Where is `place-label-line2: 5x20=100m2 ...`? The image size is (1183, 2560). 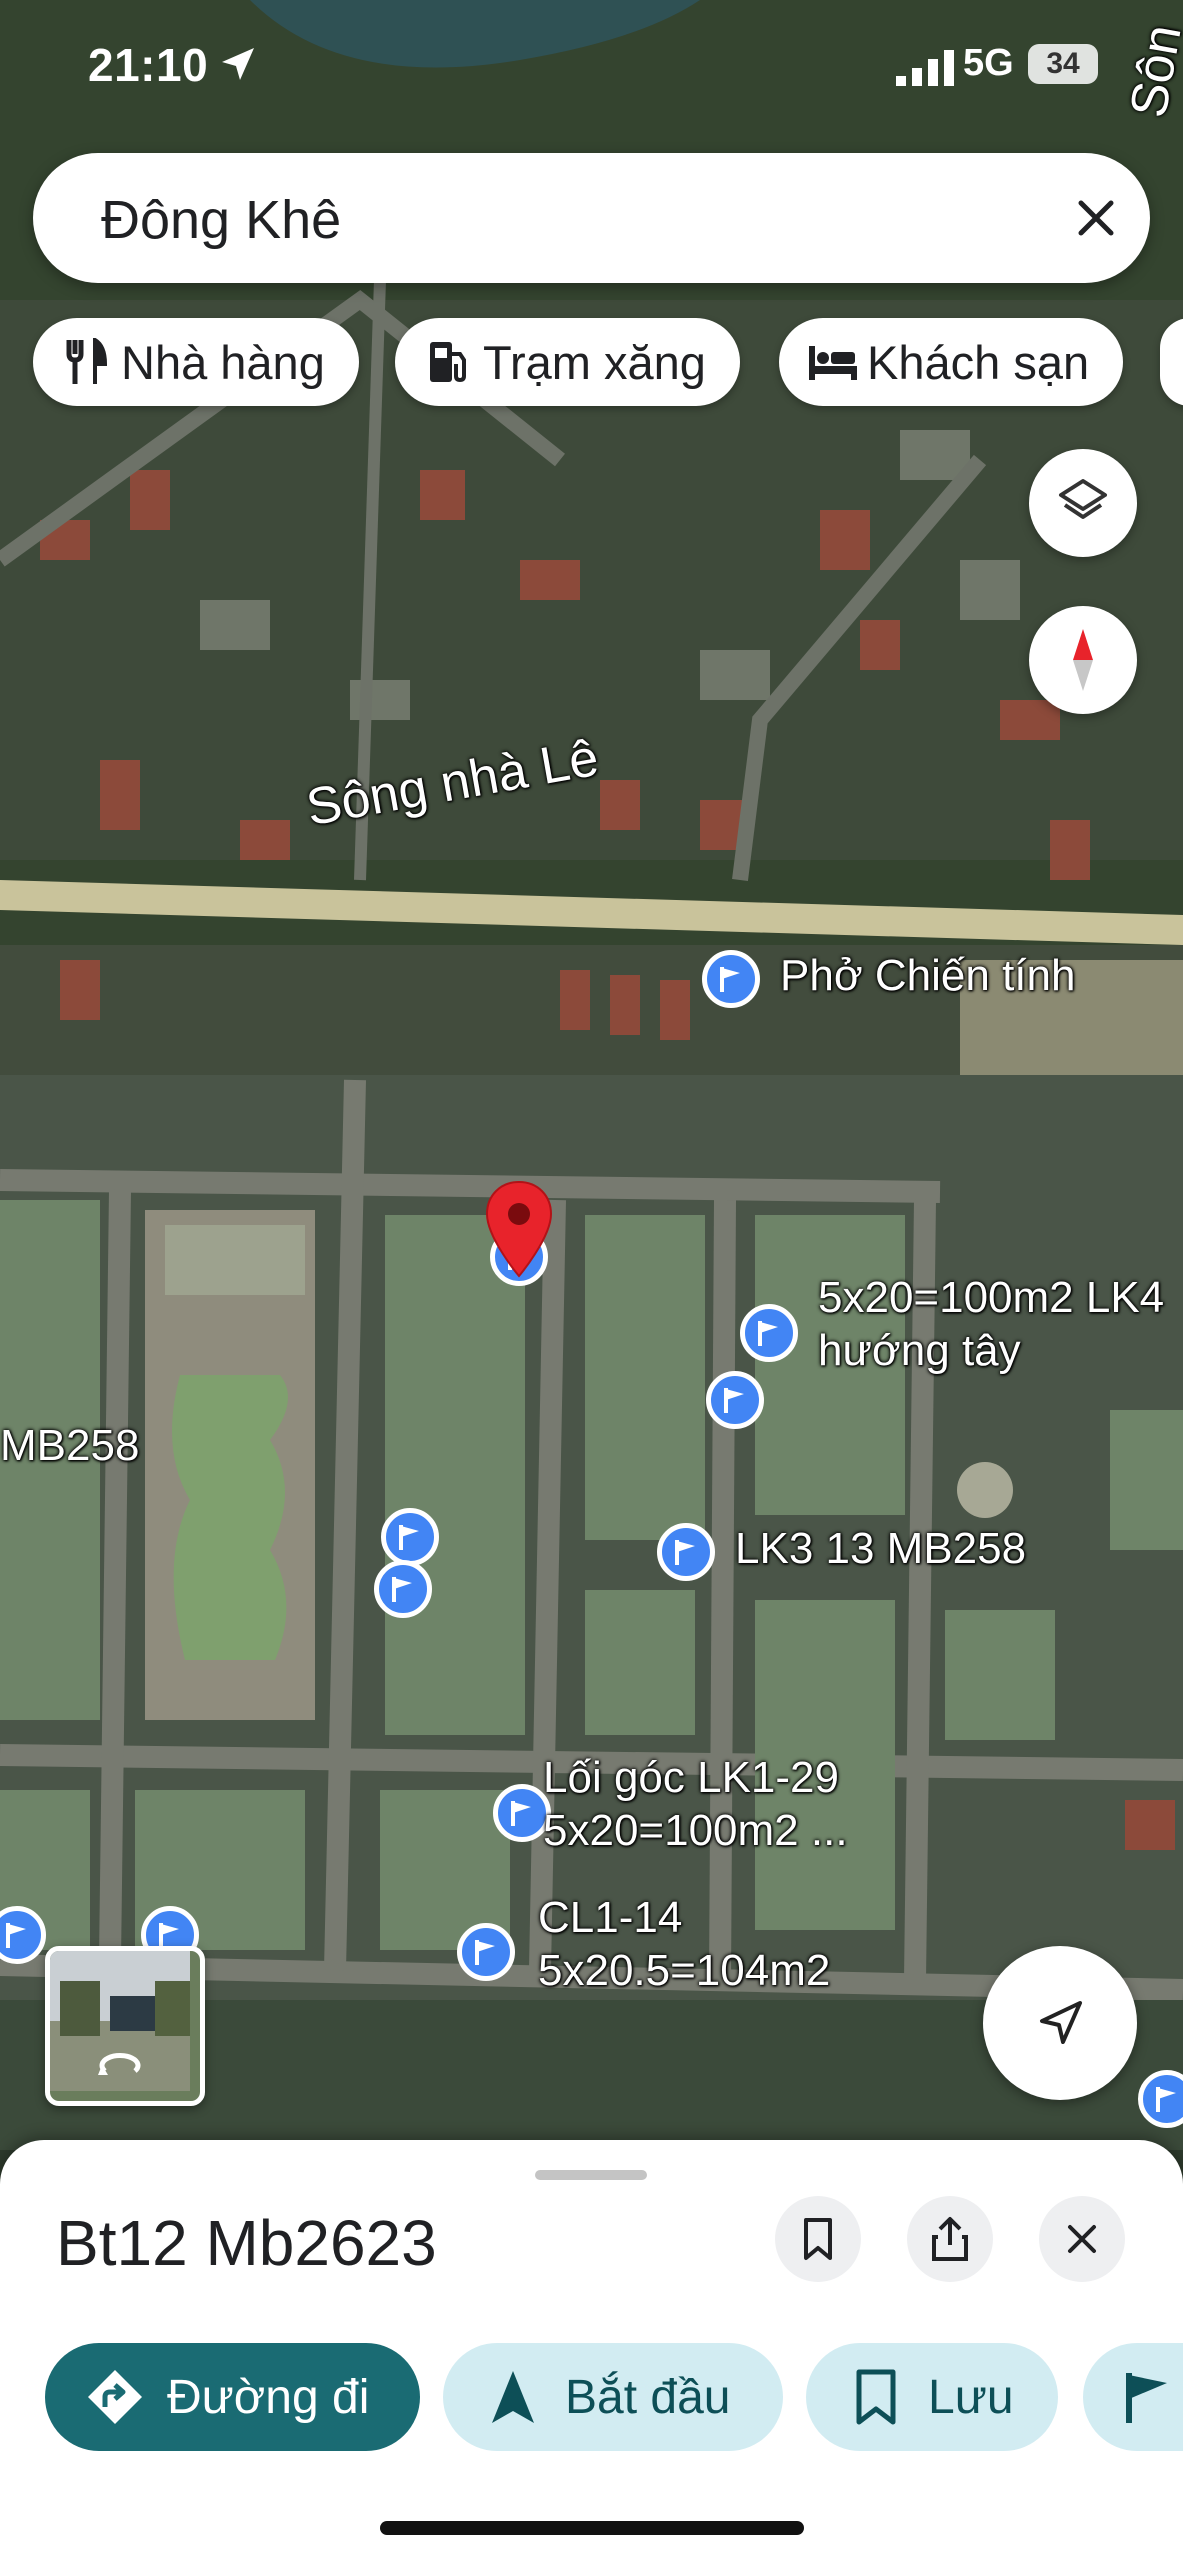
place-label-line2: 5x20=100m2 ... is located at coordinates (695, 1830).